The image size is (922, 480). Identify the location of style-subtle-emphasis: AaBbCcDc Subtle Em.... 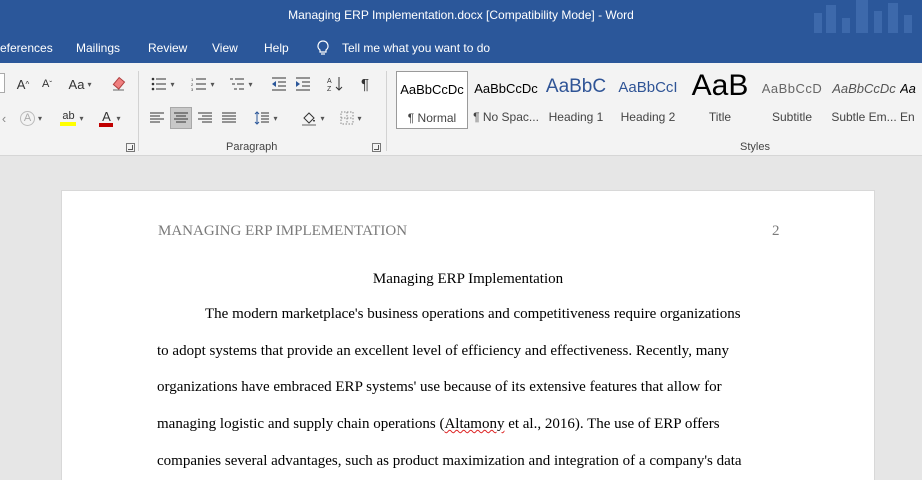
(864, 100).